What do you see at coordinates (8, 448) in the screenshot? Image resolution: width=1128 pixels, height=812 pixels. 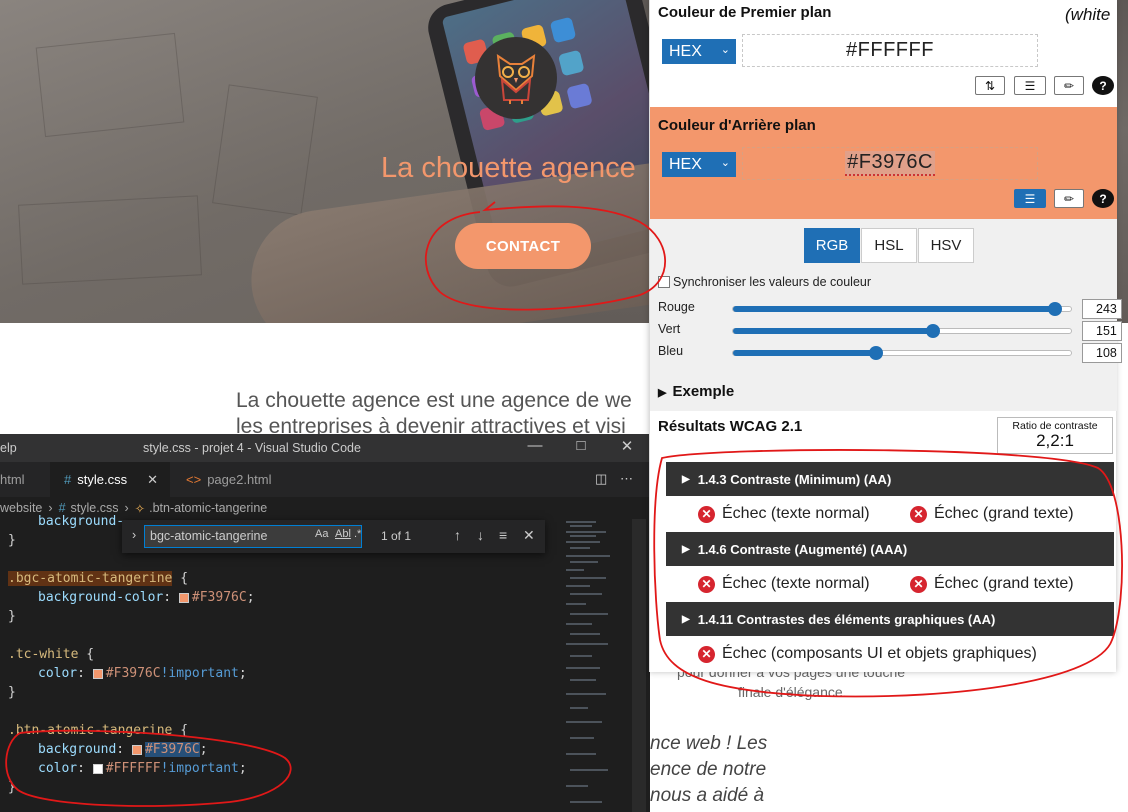 I see `menu-help: elp` at bounding box center [8, 448].